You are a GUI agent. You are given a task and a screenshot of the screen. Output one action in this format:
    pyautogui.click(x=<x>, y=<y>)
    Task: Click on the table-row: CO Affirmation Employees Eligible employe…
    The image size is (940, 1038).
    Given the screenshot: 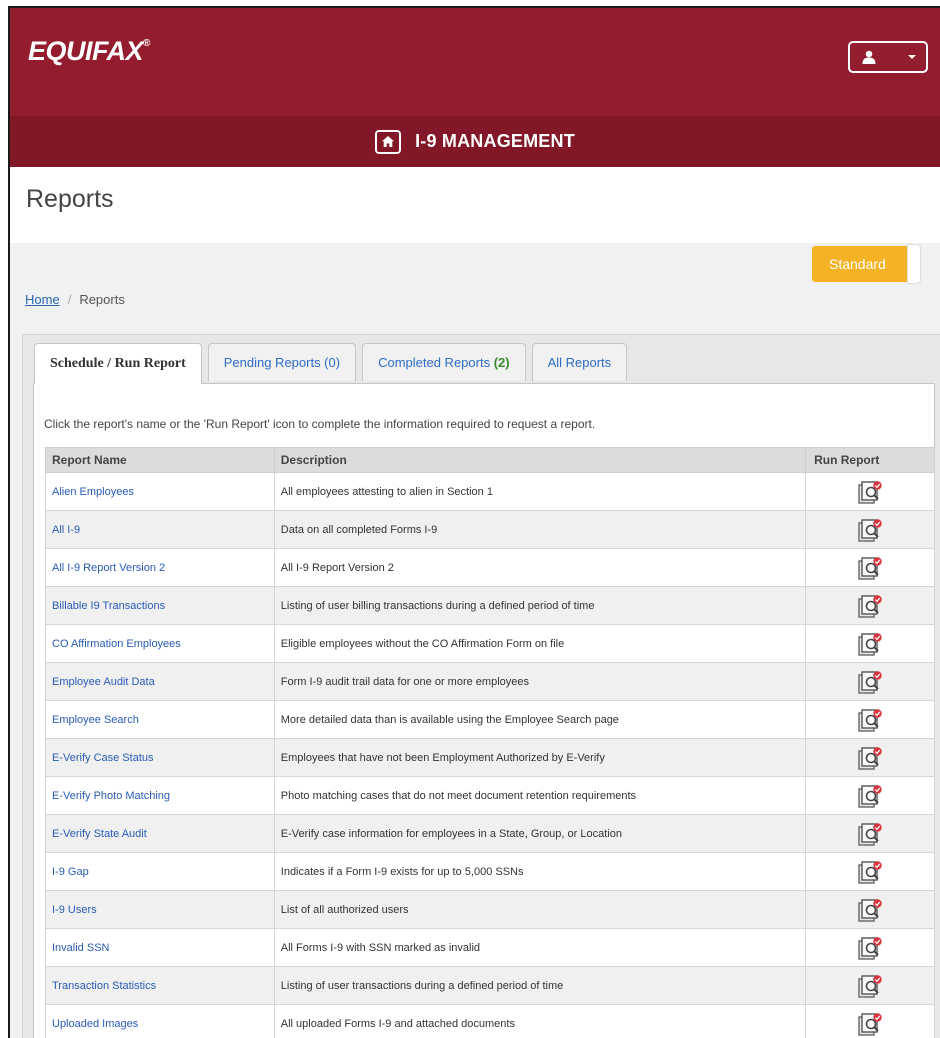 What is the action you would take?
    pyautogui.click(x=490, y=643)
    